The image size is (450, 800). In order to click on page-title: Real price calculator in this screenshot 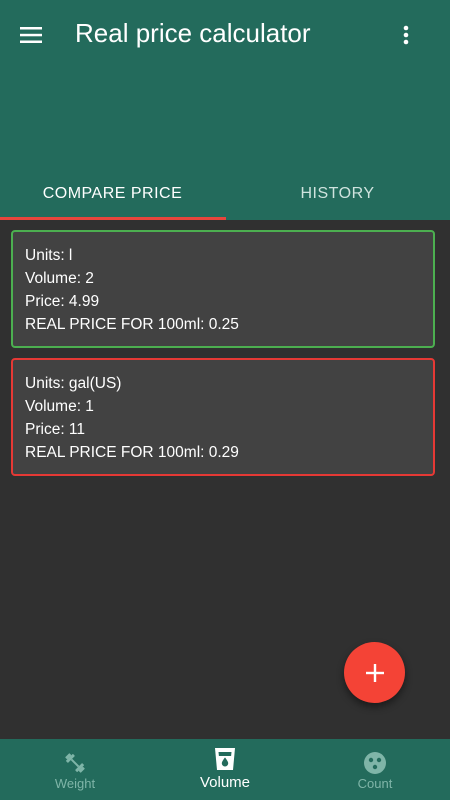, I will do `click(193, 33)`.